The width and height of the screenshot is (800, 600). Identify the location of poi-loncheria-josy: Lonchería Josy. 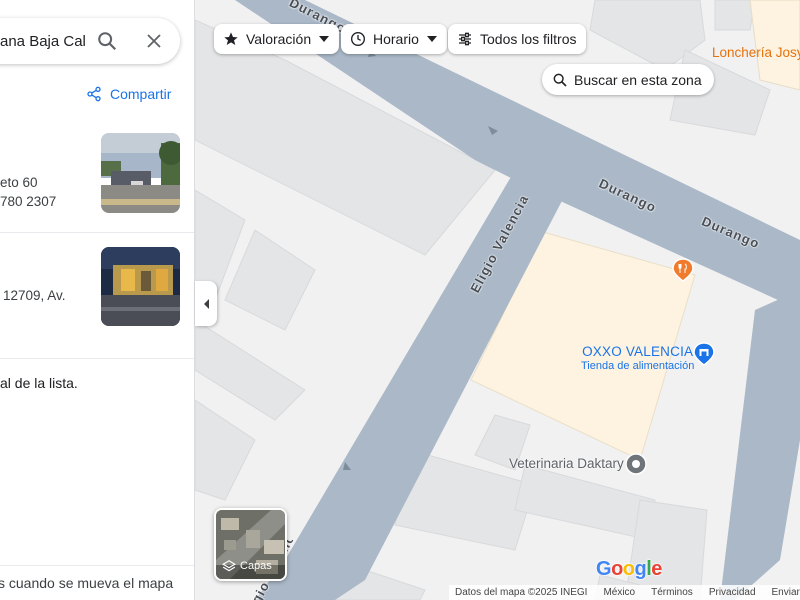
(756, 52).